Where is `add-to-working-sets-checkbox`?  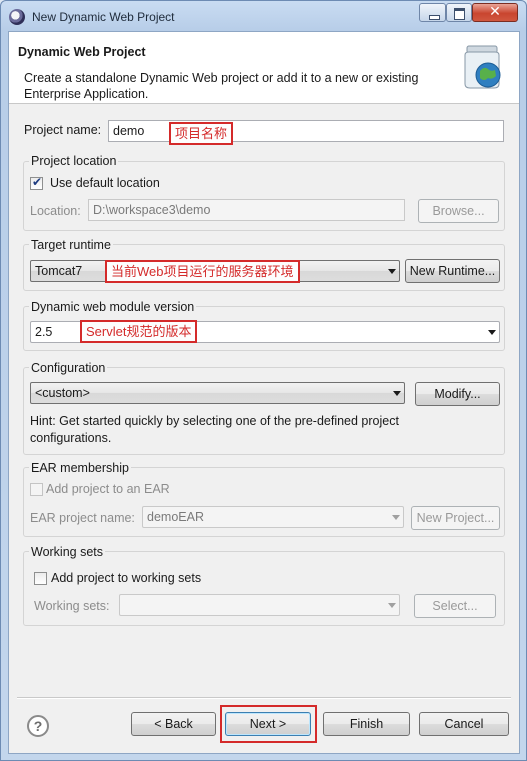 add-to-working-sets-checkbox is located at coordinates (40, 578).